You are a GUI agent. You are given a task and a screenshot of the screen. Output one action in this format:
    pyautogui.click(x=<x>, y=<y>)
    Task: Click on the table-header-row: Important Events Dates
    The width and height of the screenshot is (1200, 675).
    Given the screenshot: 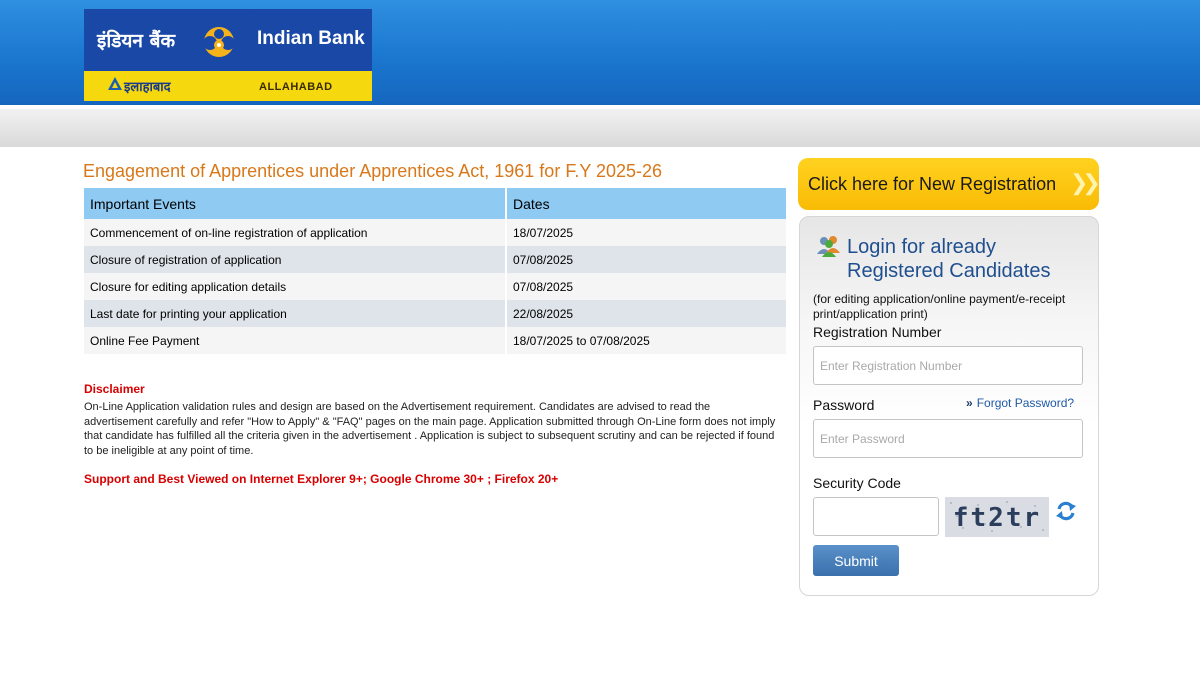 What is the action you would take?
    pyautogui.click(x=436, y=203)
    